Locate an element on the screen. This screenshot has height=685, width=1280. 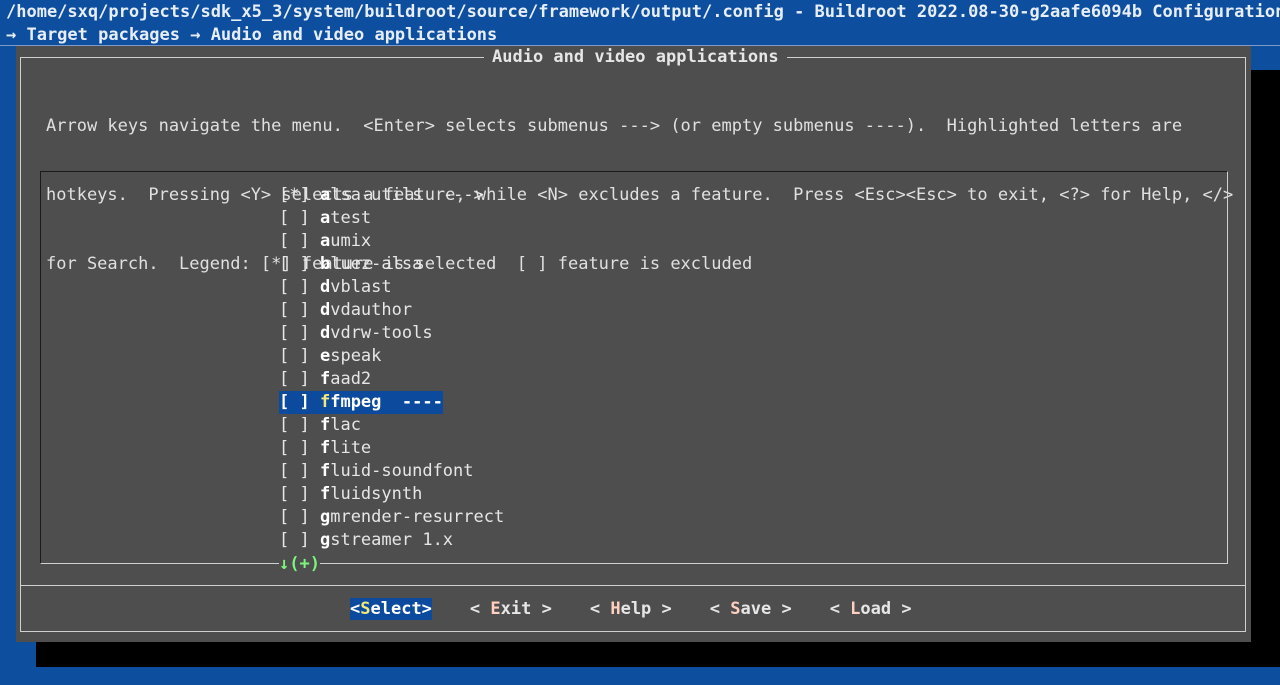
dialog-button: < Save > is located at coordinates (751, 609).